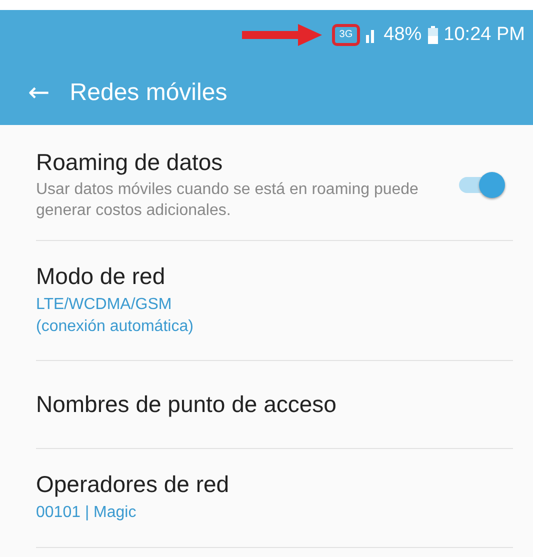 This screenshot has width=533, height=557. I want to click on setting-title: Roaming de datos, so click(130, 162).